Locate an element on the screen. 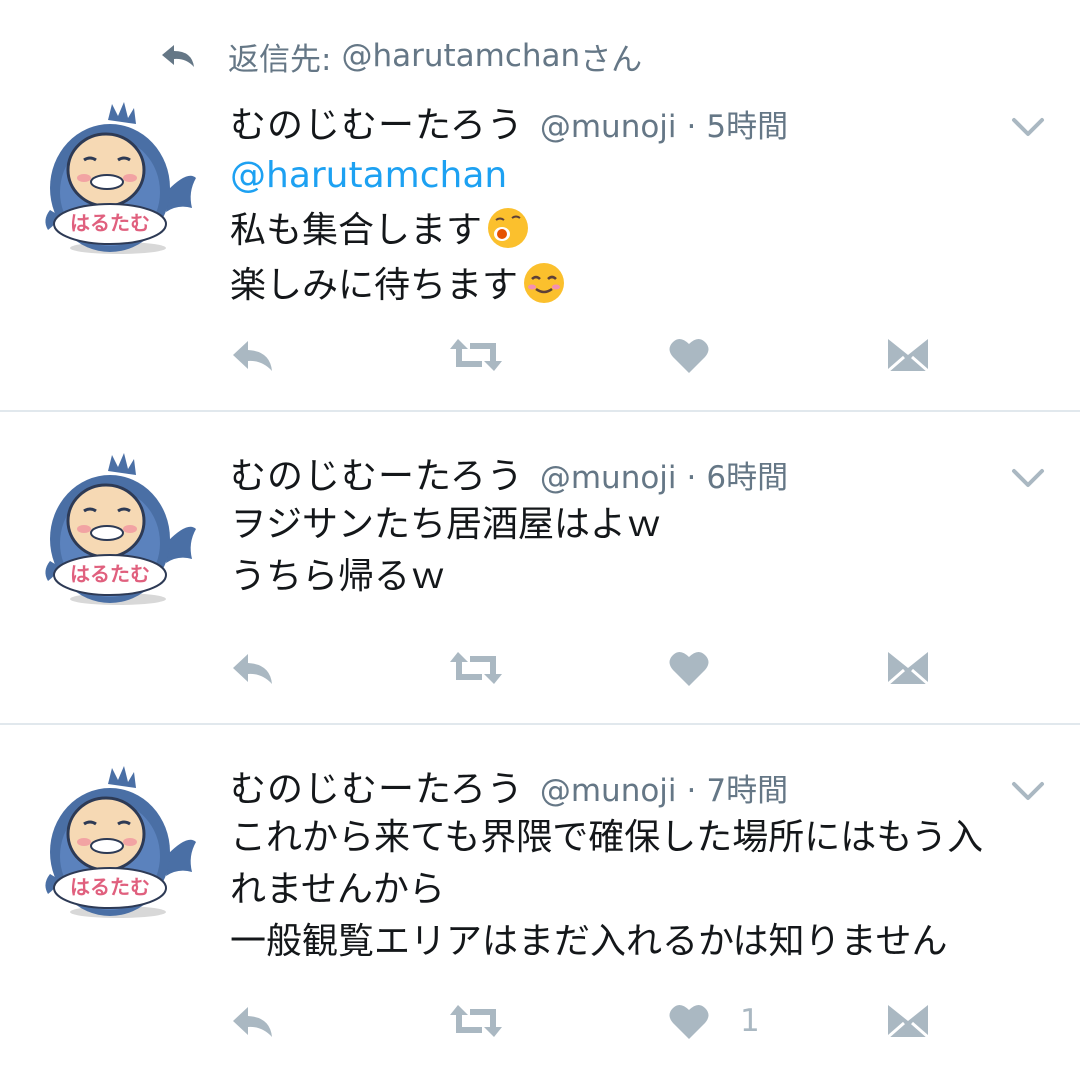 This screenshot has width=1080, height=1071. like-count: 1 is located at coordinates (750, 1021).